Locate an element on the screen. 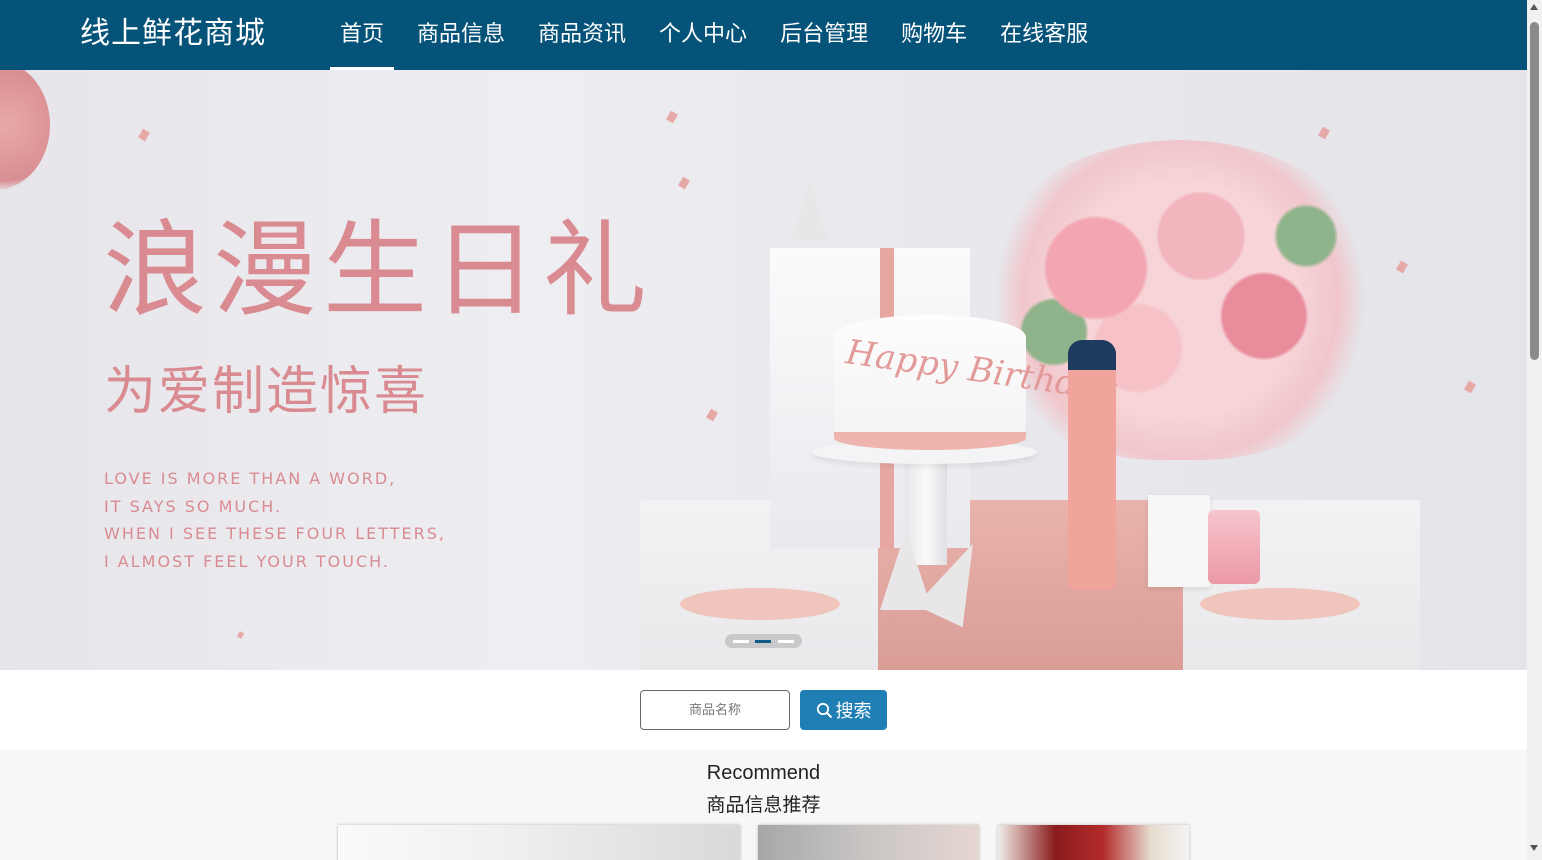  nav-item-profile: 个人中心 is located at coordinates (703, 35).